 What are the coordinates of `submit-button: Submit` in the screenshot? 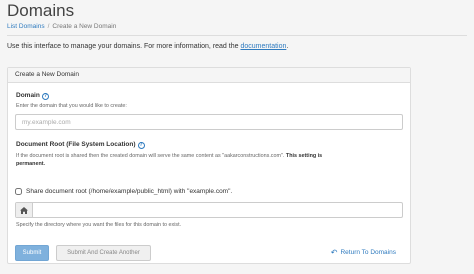 It's located at (32, 253).